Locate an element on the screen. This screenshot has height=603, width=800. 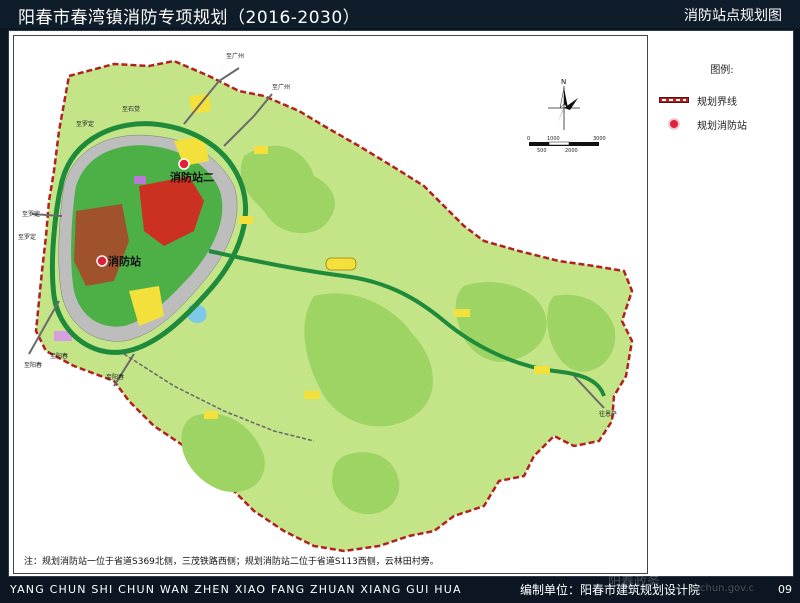
legend: 图例: 规划界线 规划消防站 is located at coordinates (722, 98).